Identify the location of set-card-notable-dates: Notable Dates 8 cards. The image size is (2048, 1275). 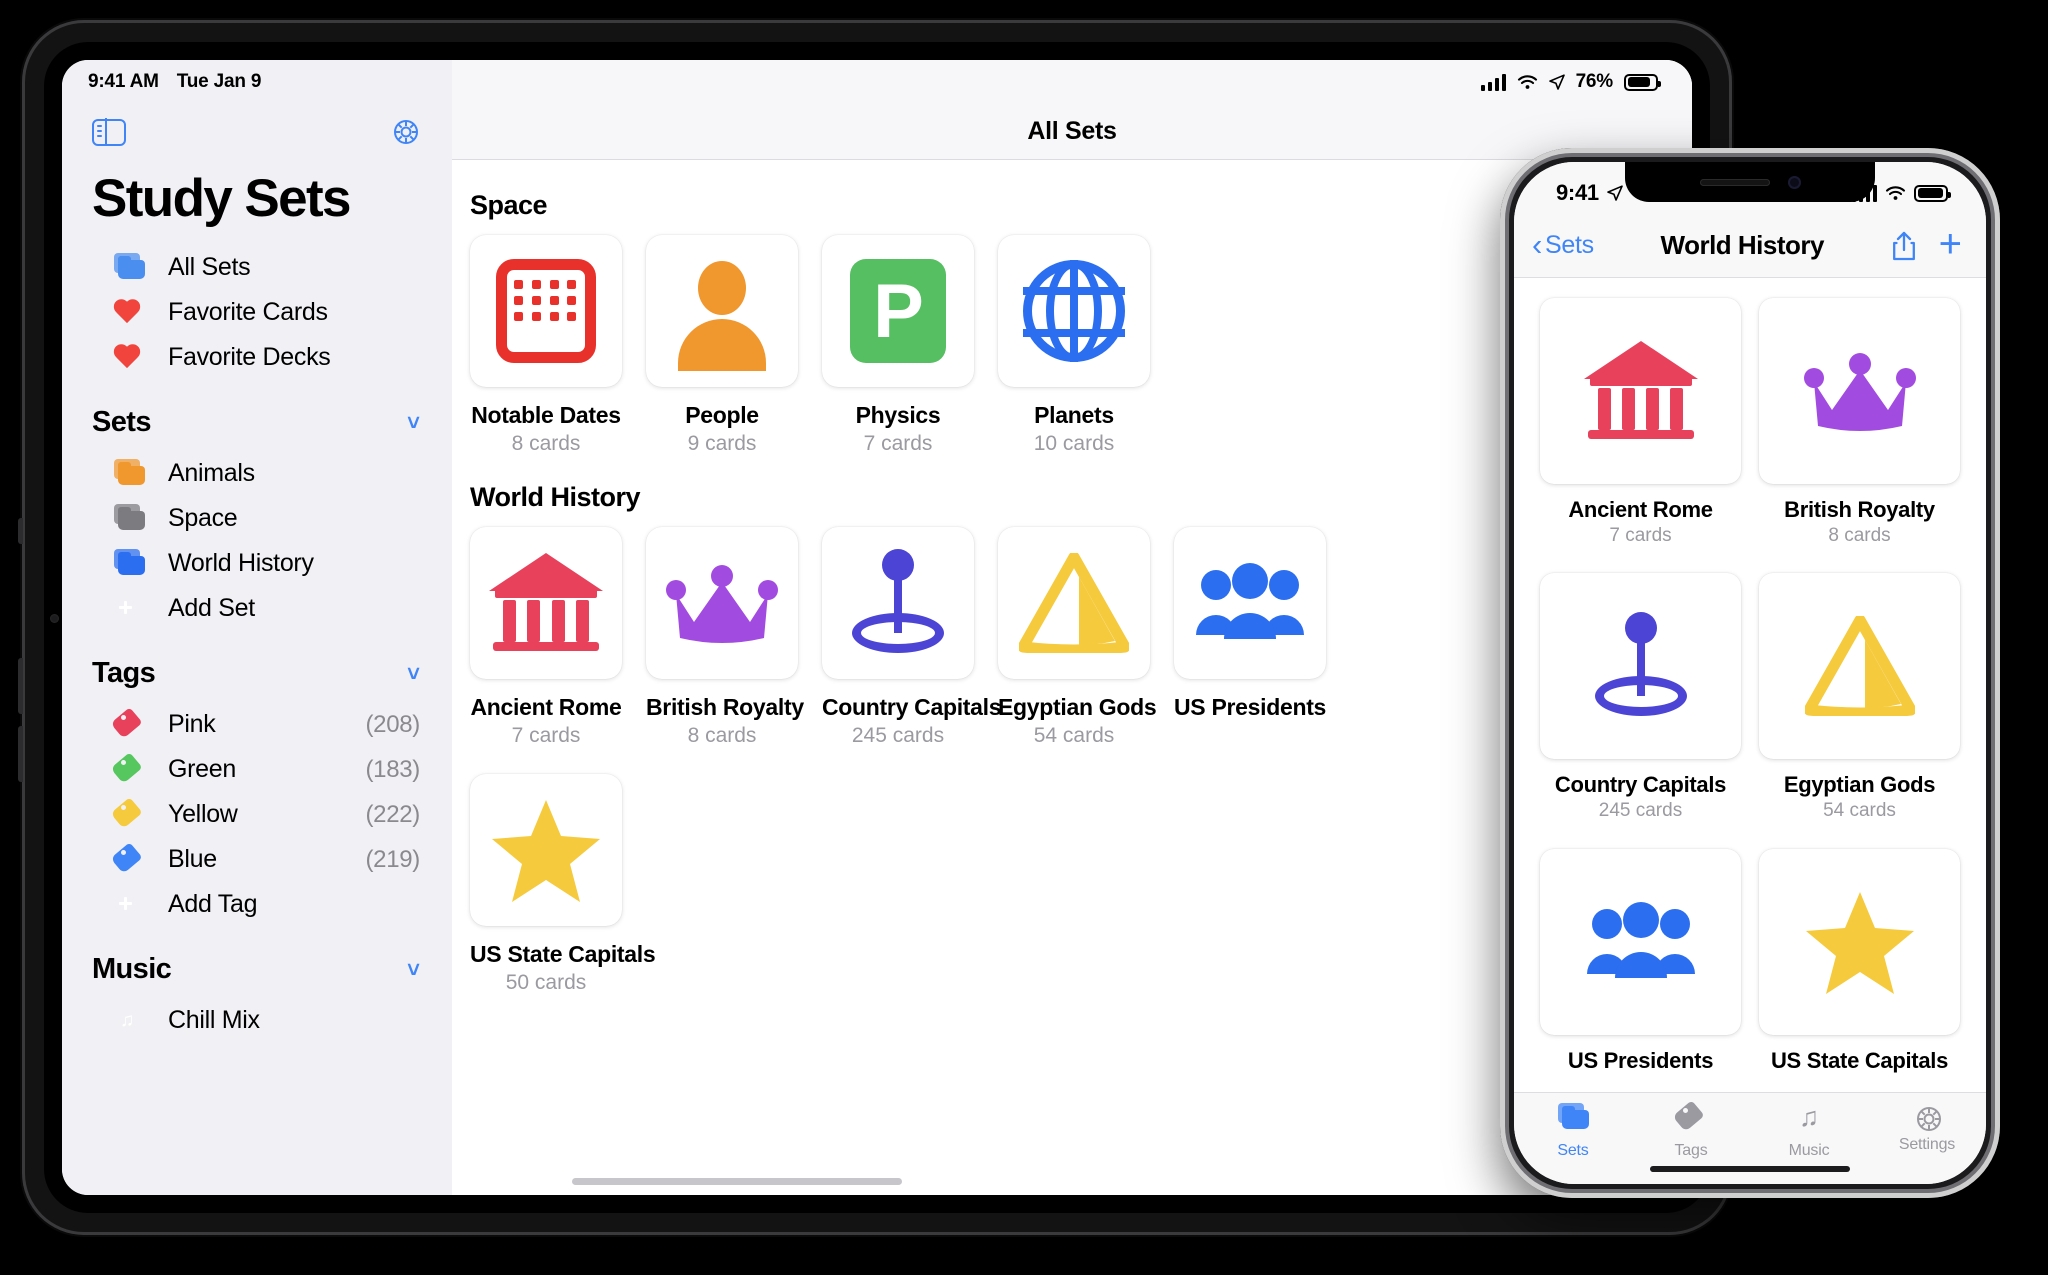
(546, 345).